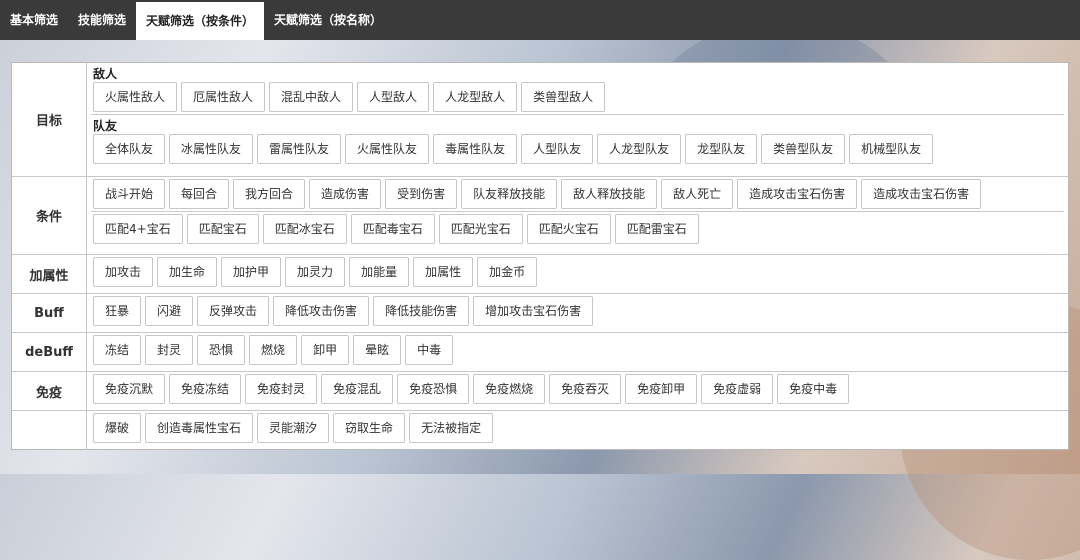 This screenshot has width=1080, height=560. I want to click on immune-filter-chip: 免疫中毒, so click(813, 389).